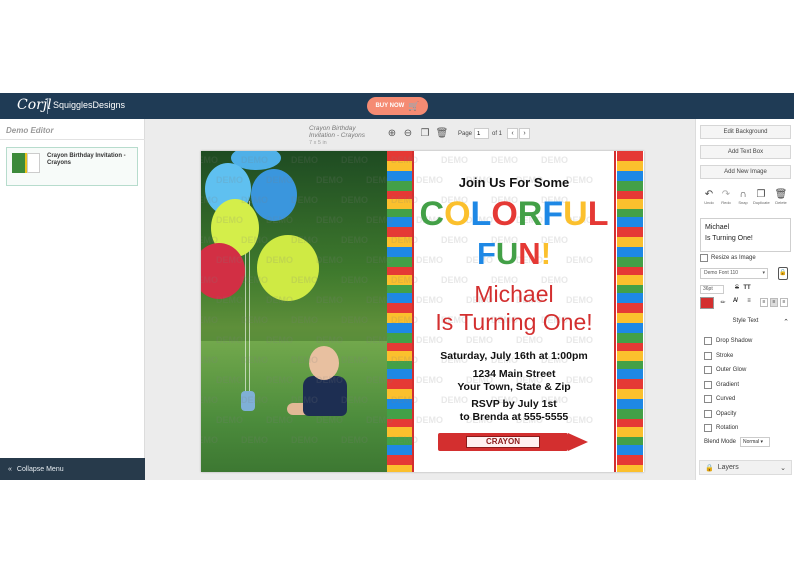 This screenshot has width=794, height=570. I want to click on strikethrough-icon: S, so click(737, 288).